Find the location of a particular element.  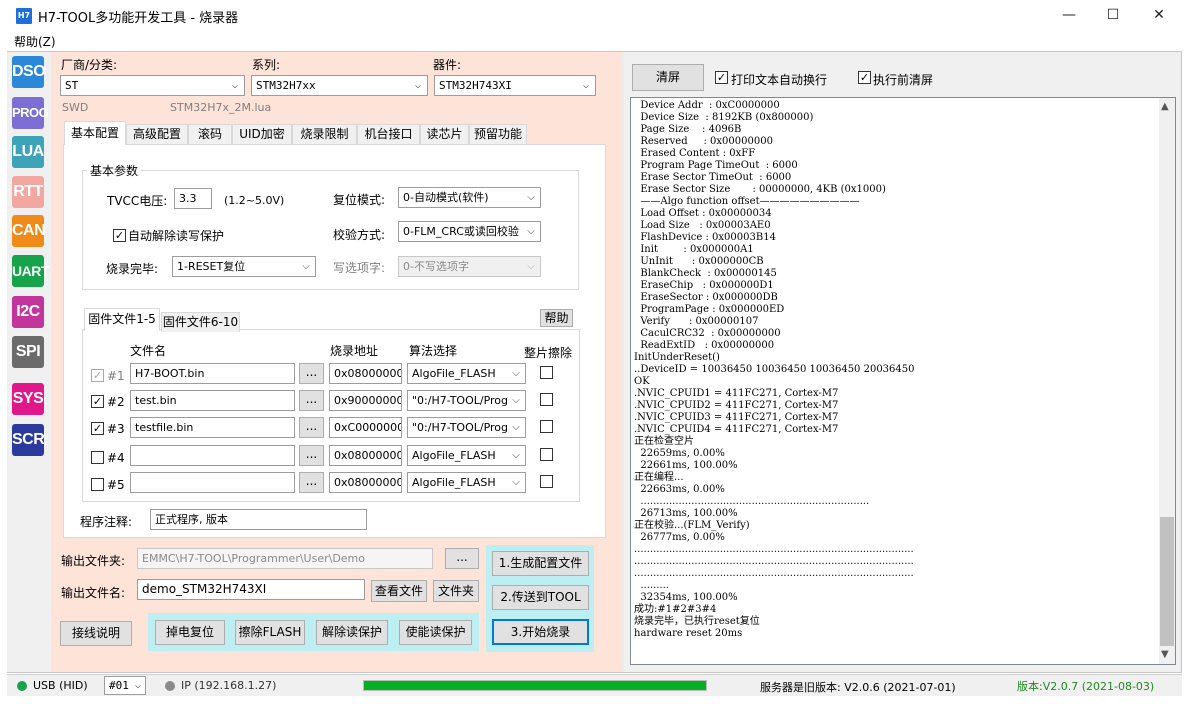

row2-erase-checkbox is located at coordinates (546, 399).